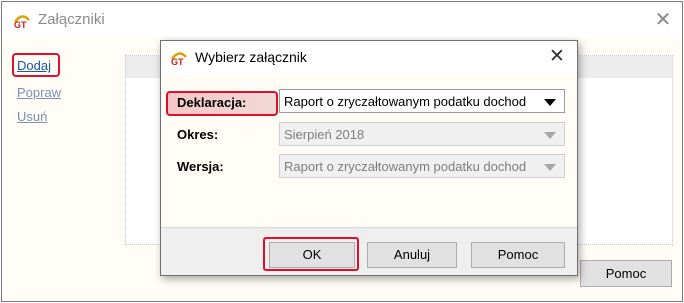  Describe the element at coordinates (212, 102) in the screenshot. I see `declaration-label: Deklaracja:` at that location.